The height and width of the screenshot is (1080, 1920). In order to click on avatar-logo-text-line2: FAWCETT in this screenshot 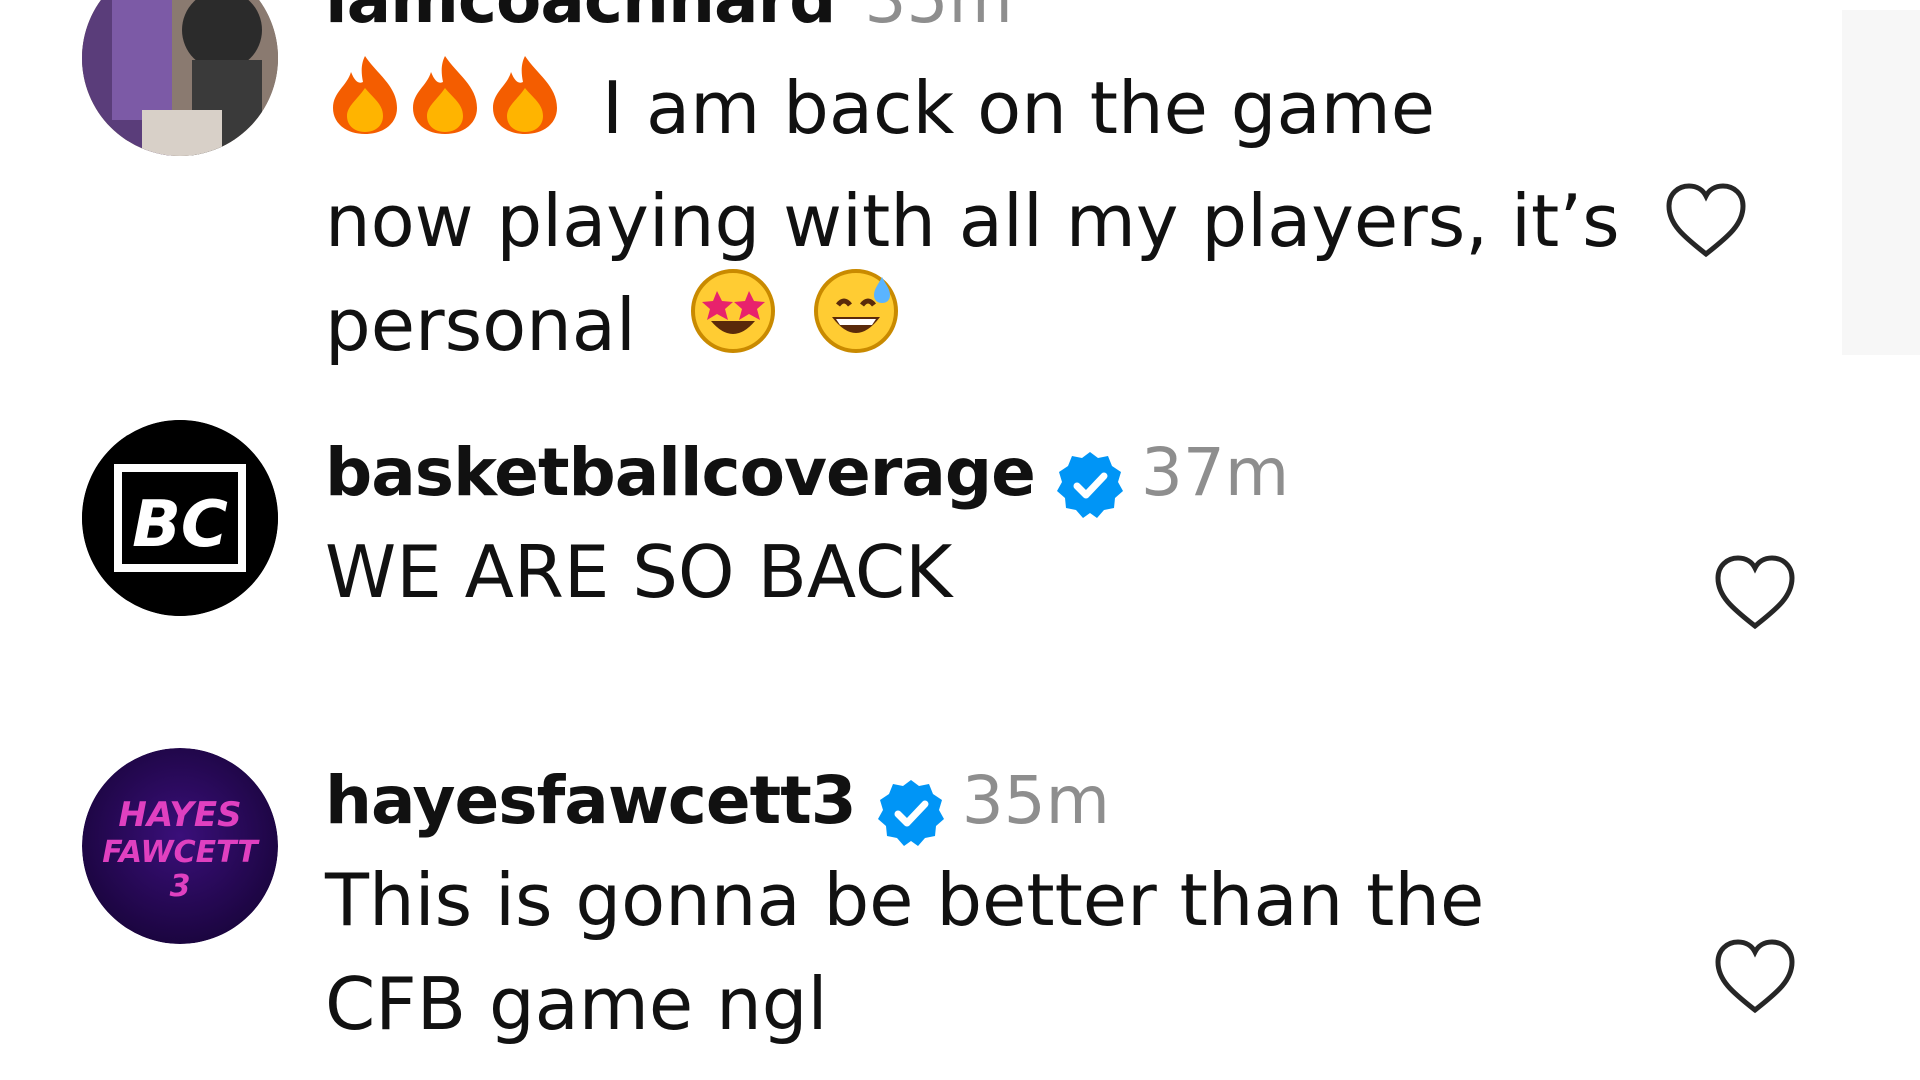, I will do `click(181, 852)`.